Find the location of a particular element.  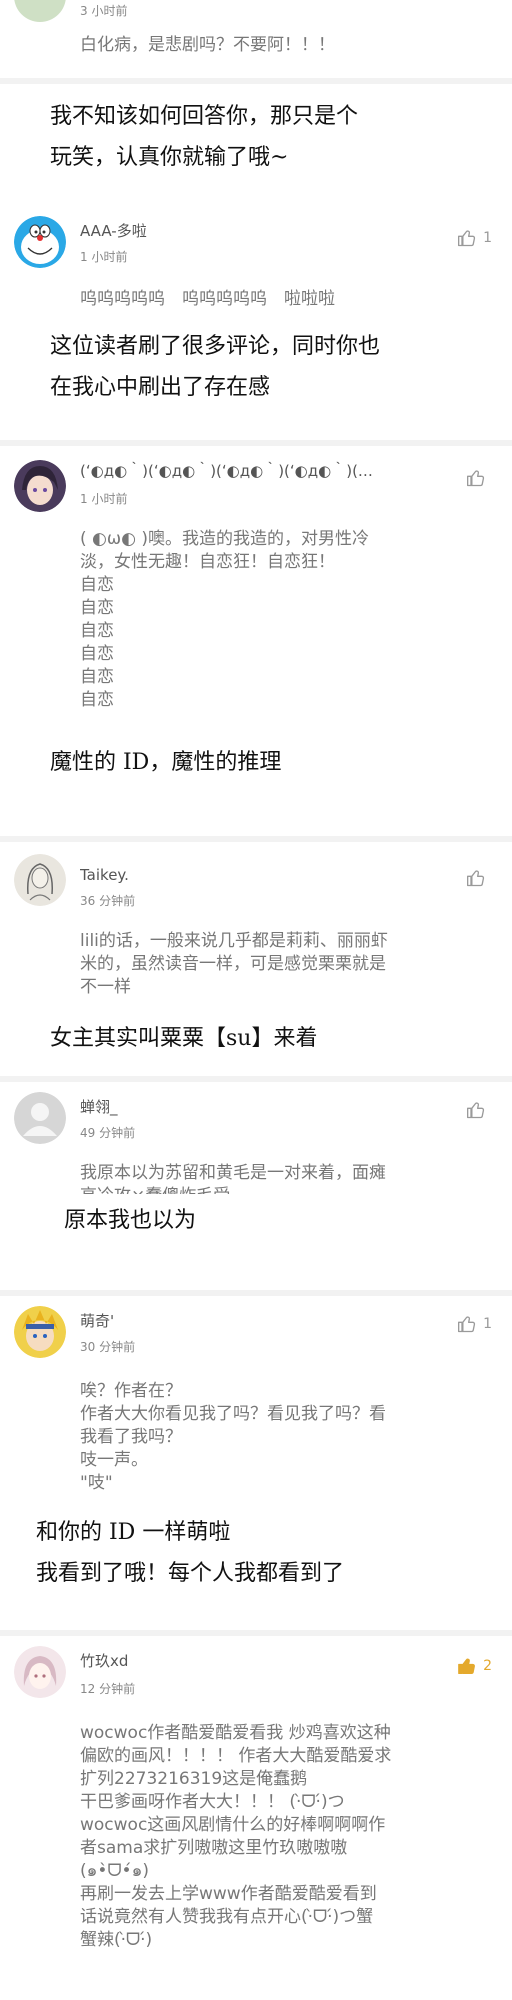

comment-top-partial: 3 小时前 白化病，是悲剧吗？不要阿！！！ is located at coordinates (256, 39).